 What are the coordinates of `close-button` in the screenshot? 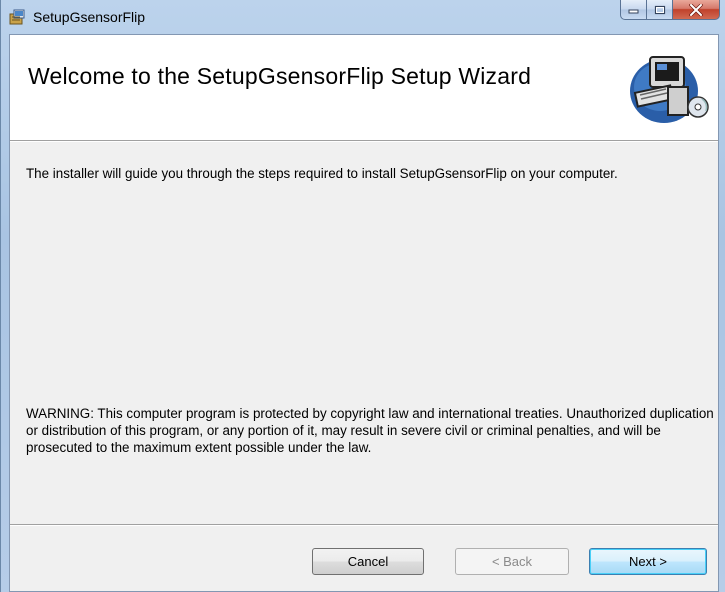 It's located at (696, 10).